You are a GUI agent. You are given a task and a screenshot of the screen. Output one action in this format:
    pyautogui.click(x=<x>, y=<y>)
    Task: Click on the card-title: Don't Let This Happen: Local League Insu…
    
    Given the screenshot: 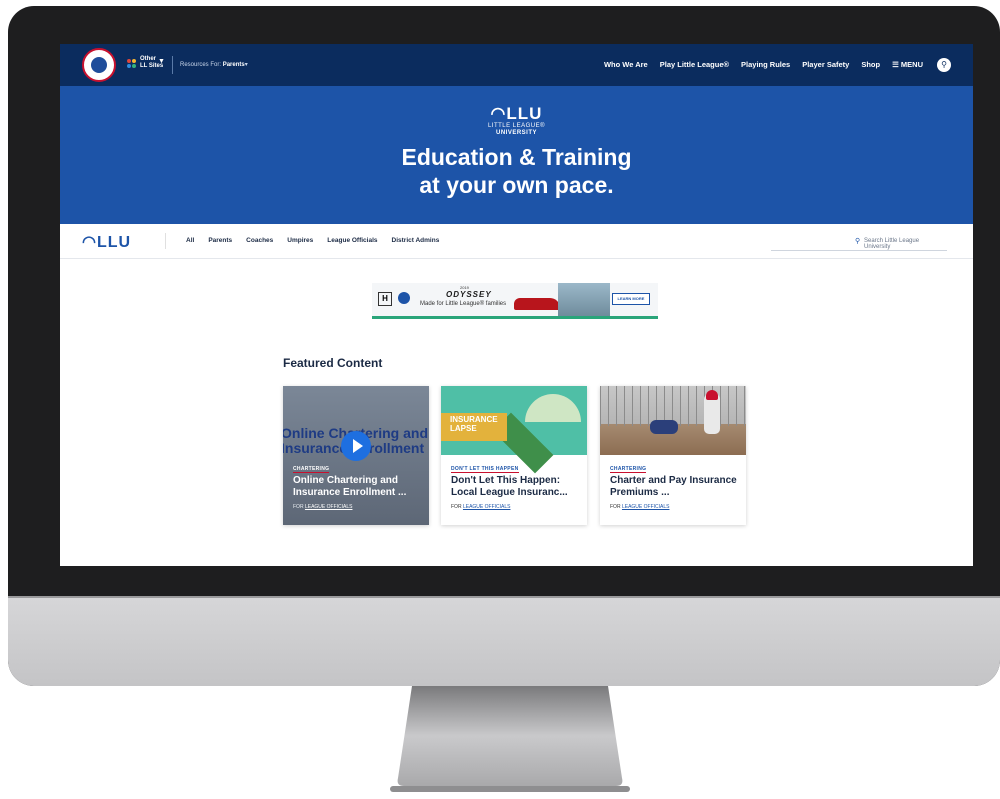 What is the action you would take?
    pyautogui.click(x=515, y=487)
    